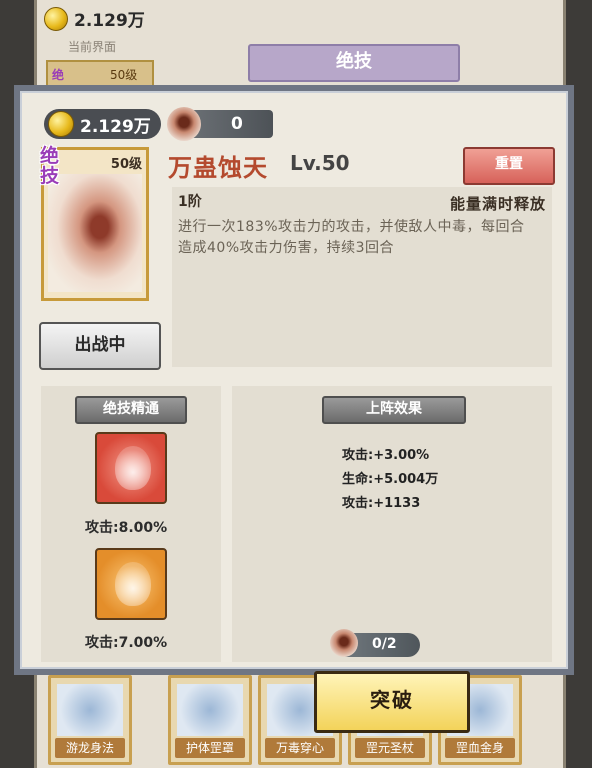  What do you see at coordinates (131, 410) in the screenshot?
I see `mastery-title: 绝技精通` at bounding box center [131, 410].